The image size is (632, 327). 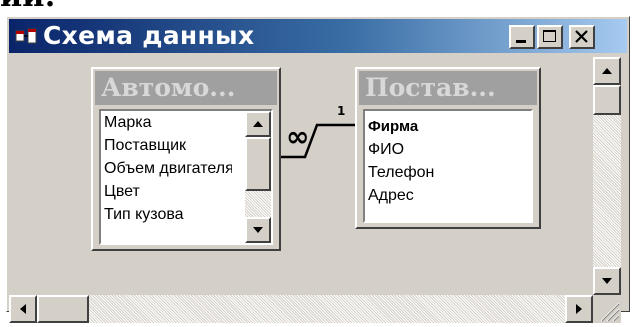 I want to click on maximize-button, so click(x=550, y=37).